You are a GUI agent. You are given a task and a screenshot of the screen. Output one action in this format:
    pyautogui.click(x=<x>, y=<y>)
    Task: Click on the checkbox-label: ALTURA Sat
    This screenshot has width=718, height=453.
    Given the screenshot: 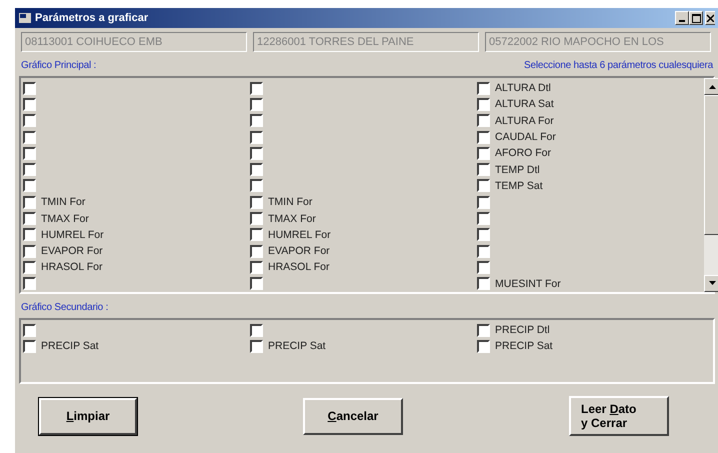 What is the action you would take?
    pyautogui.click(x=524, y=104)
    